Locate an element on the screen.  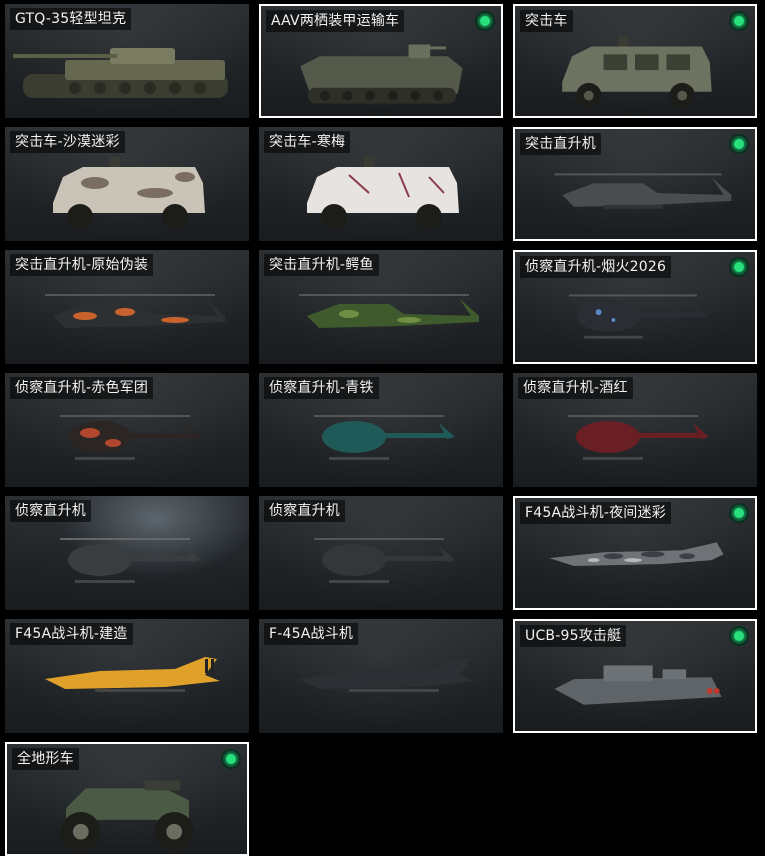
vehicle-card-assault-desert: 突击车-沙漠迷彩 is located at coordinates (127, 184).